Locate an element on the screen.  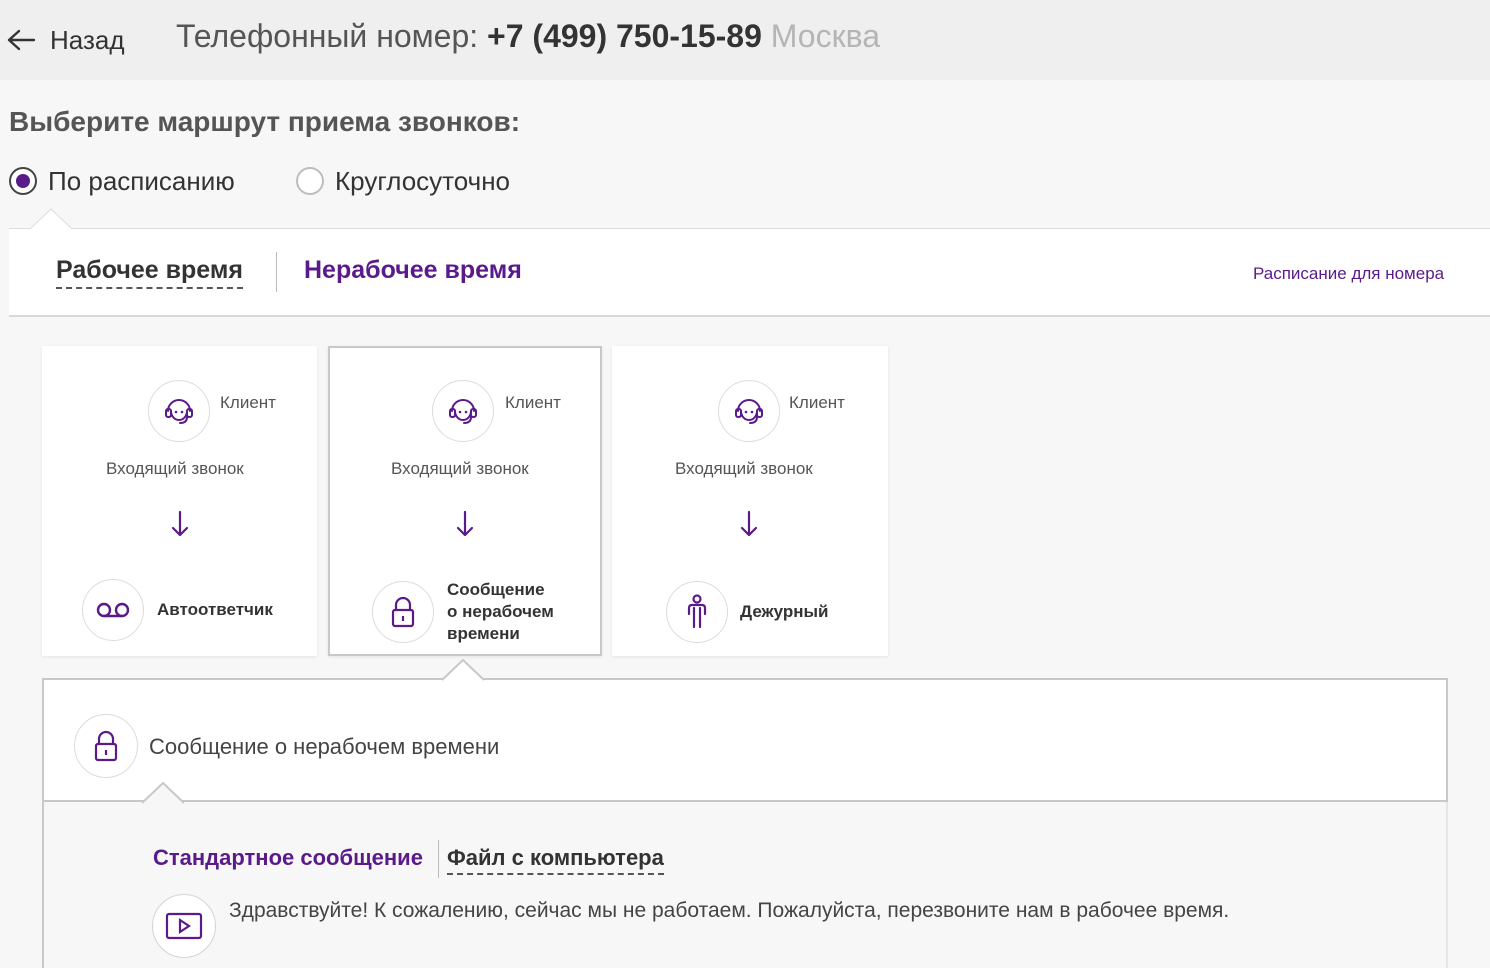
phone-city: Москва is located at coordinates (825, 36).